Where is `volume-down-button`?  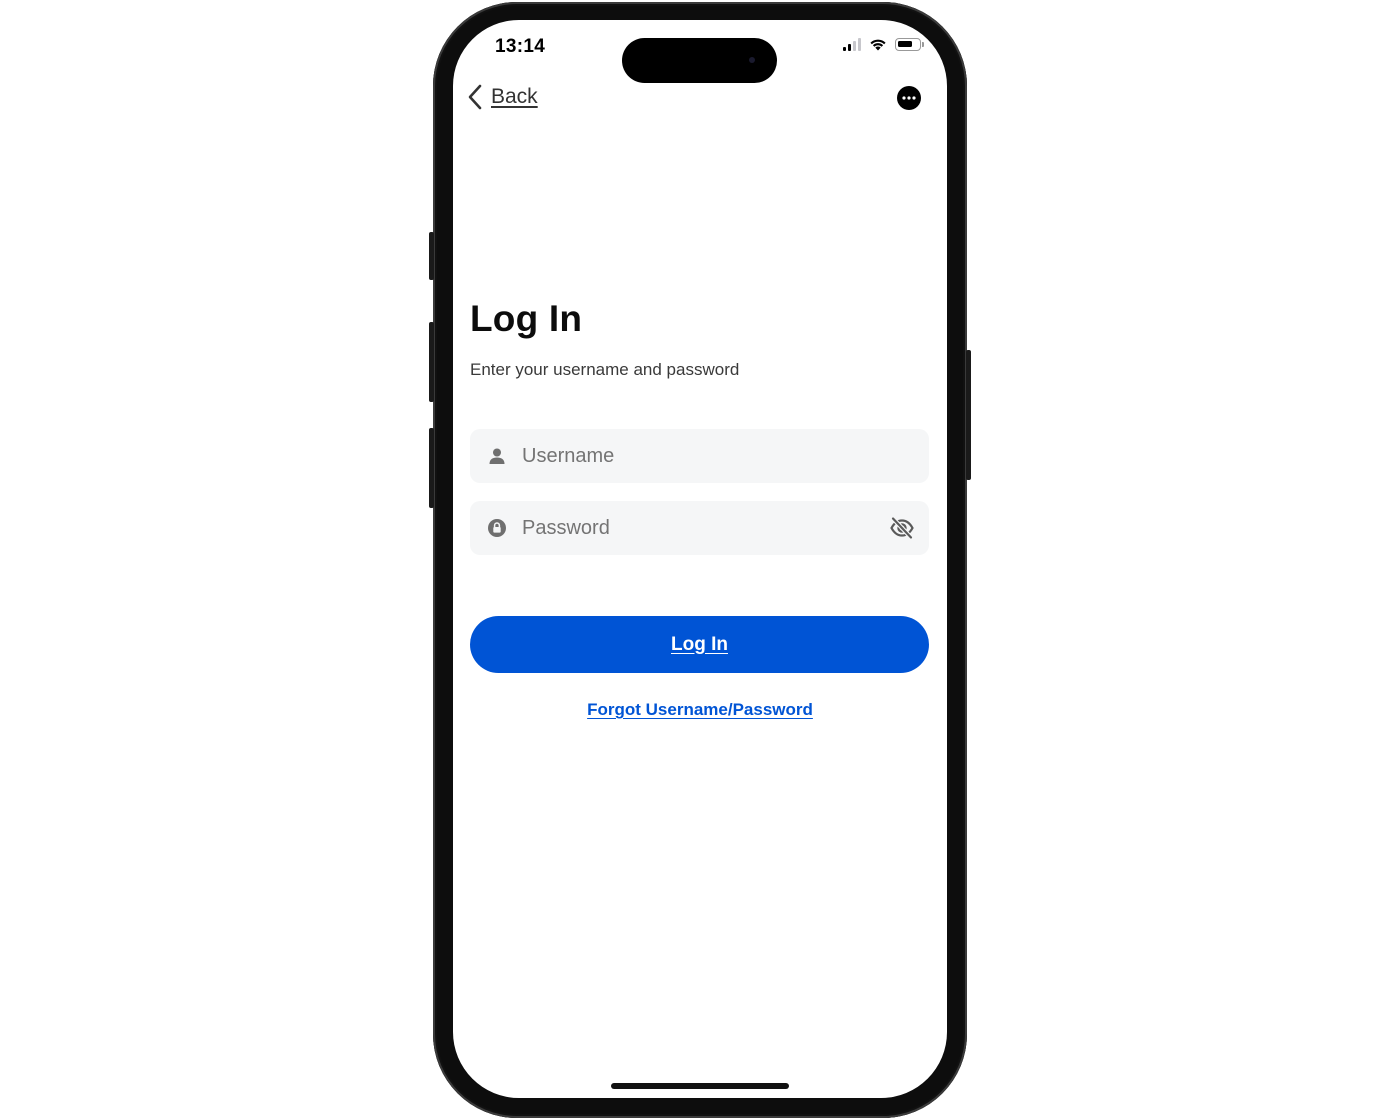
volume-down-button is located at coordinates (431, 468).